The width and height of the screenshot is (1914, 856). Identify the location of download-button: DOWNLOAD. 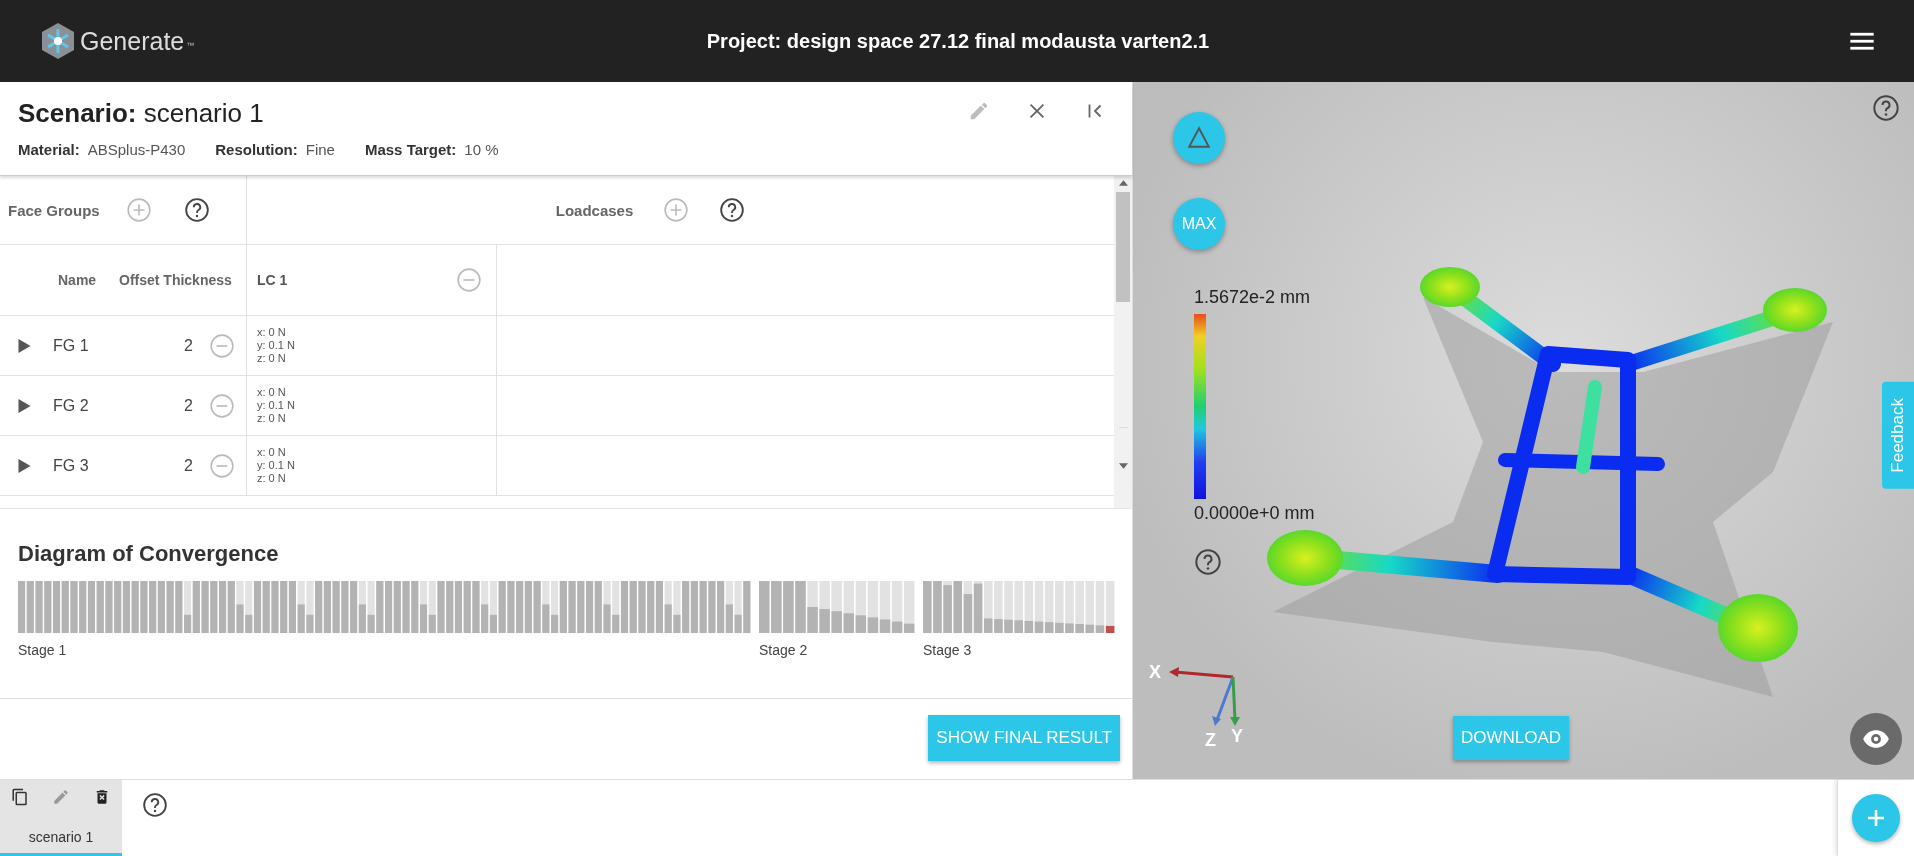
(1511, 738).